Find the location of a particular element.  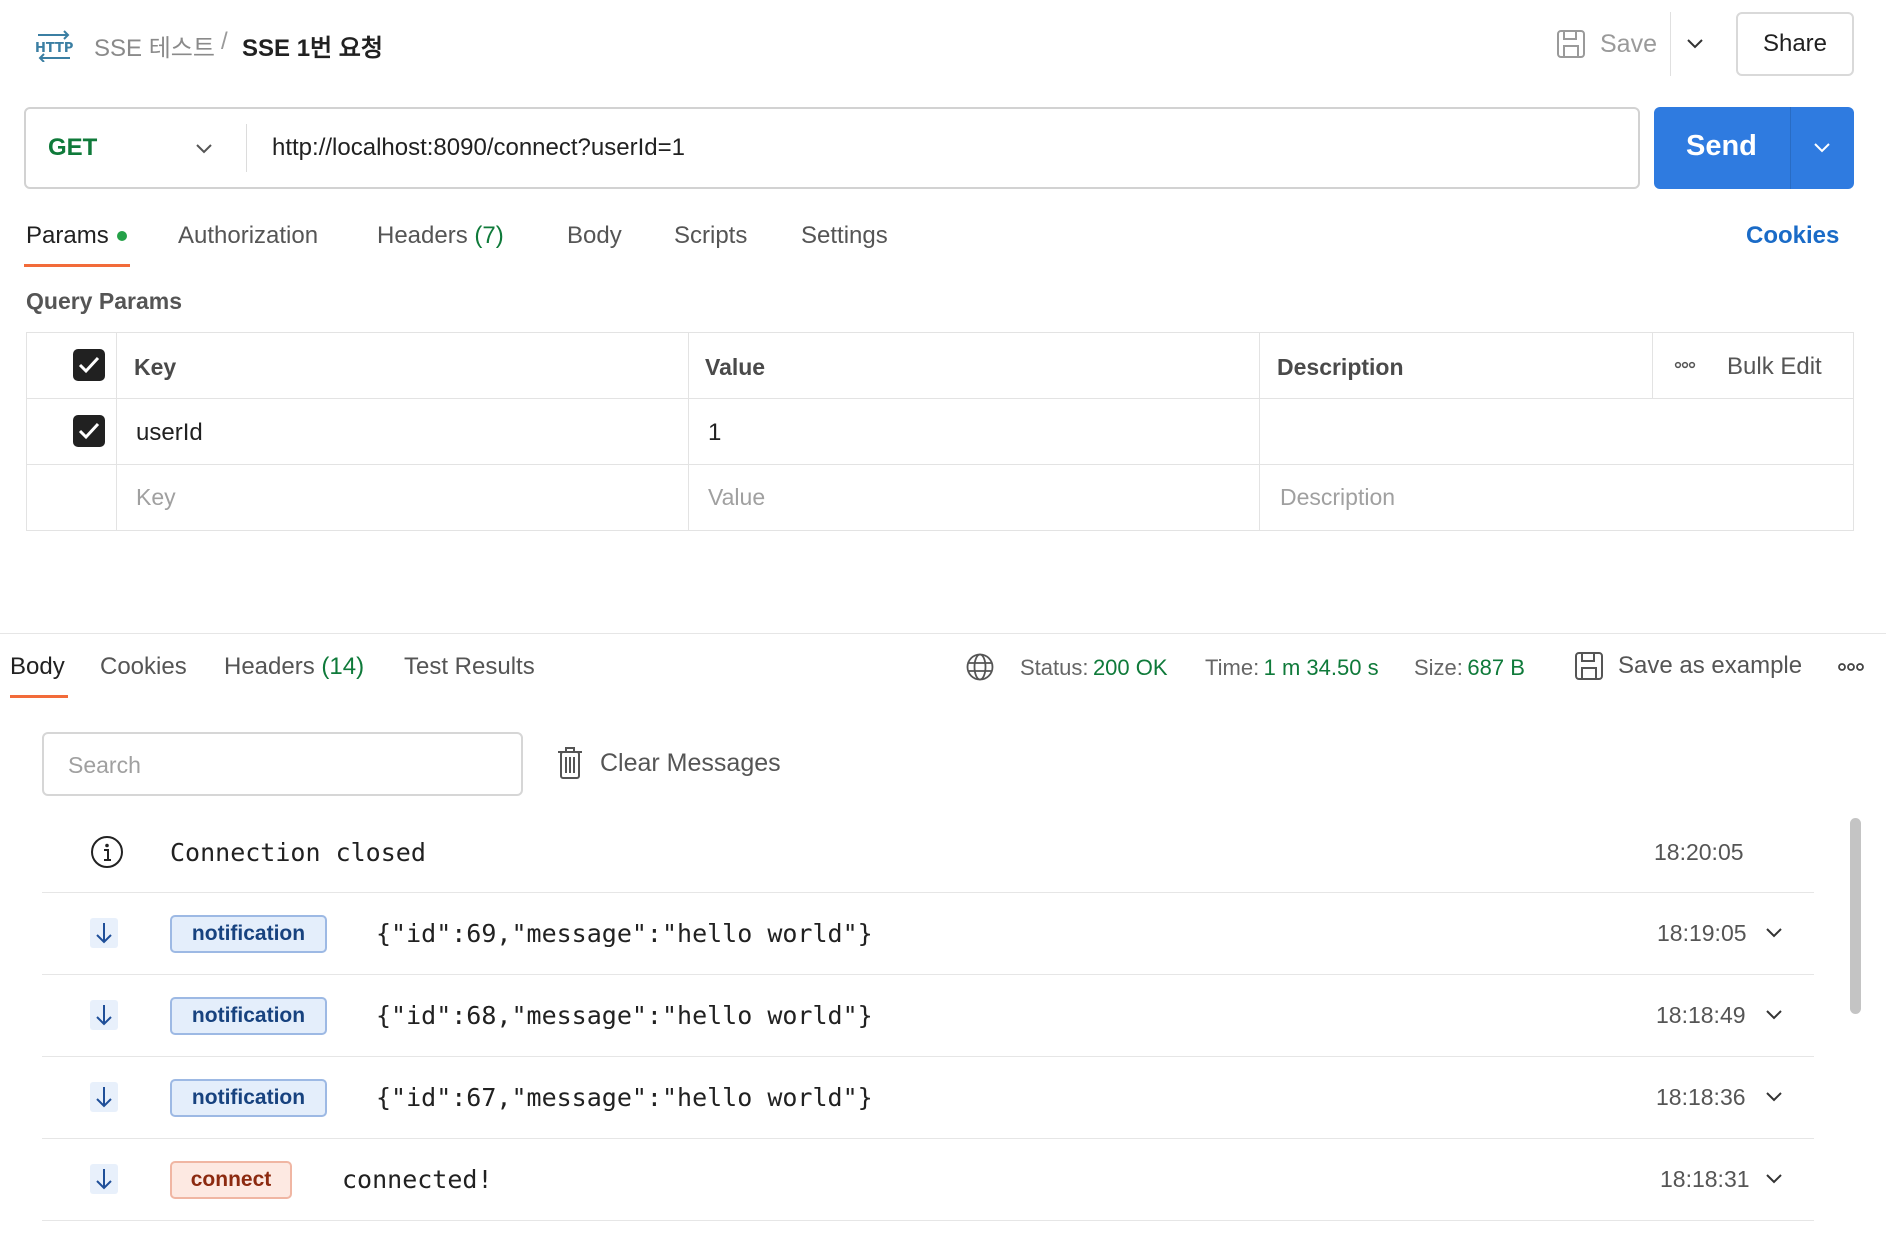

response-tab-body: Body is located at coordinates (37, 667).